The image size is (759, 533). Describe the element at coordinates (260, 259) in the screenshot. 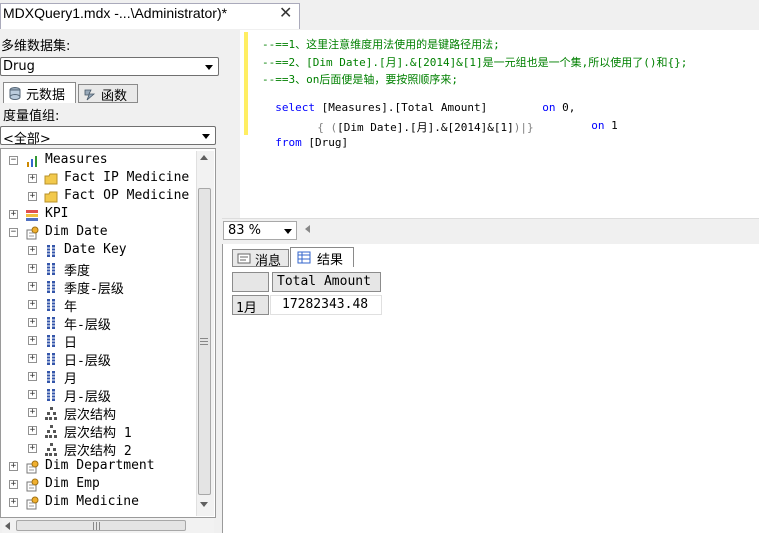

I see `tab-messages: 消息` at that location.